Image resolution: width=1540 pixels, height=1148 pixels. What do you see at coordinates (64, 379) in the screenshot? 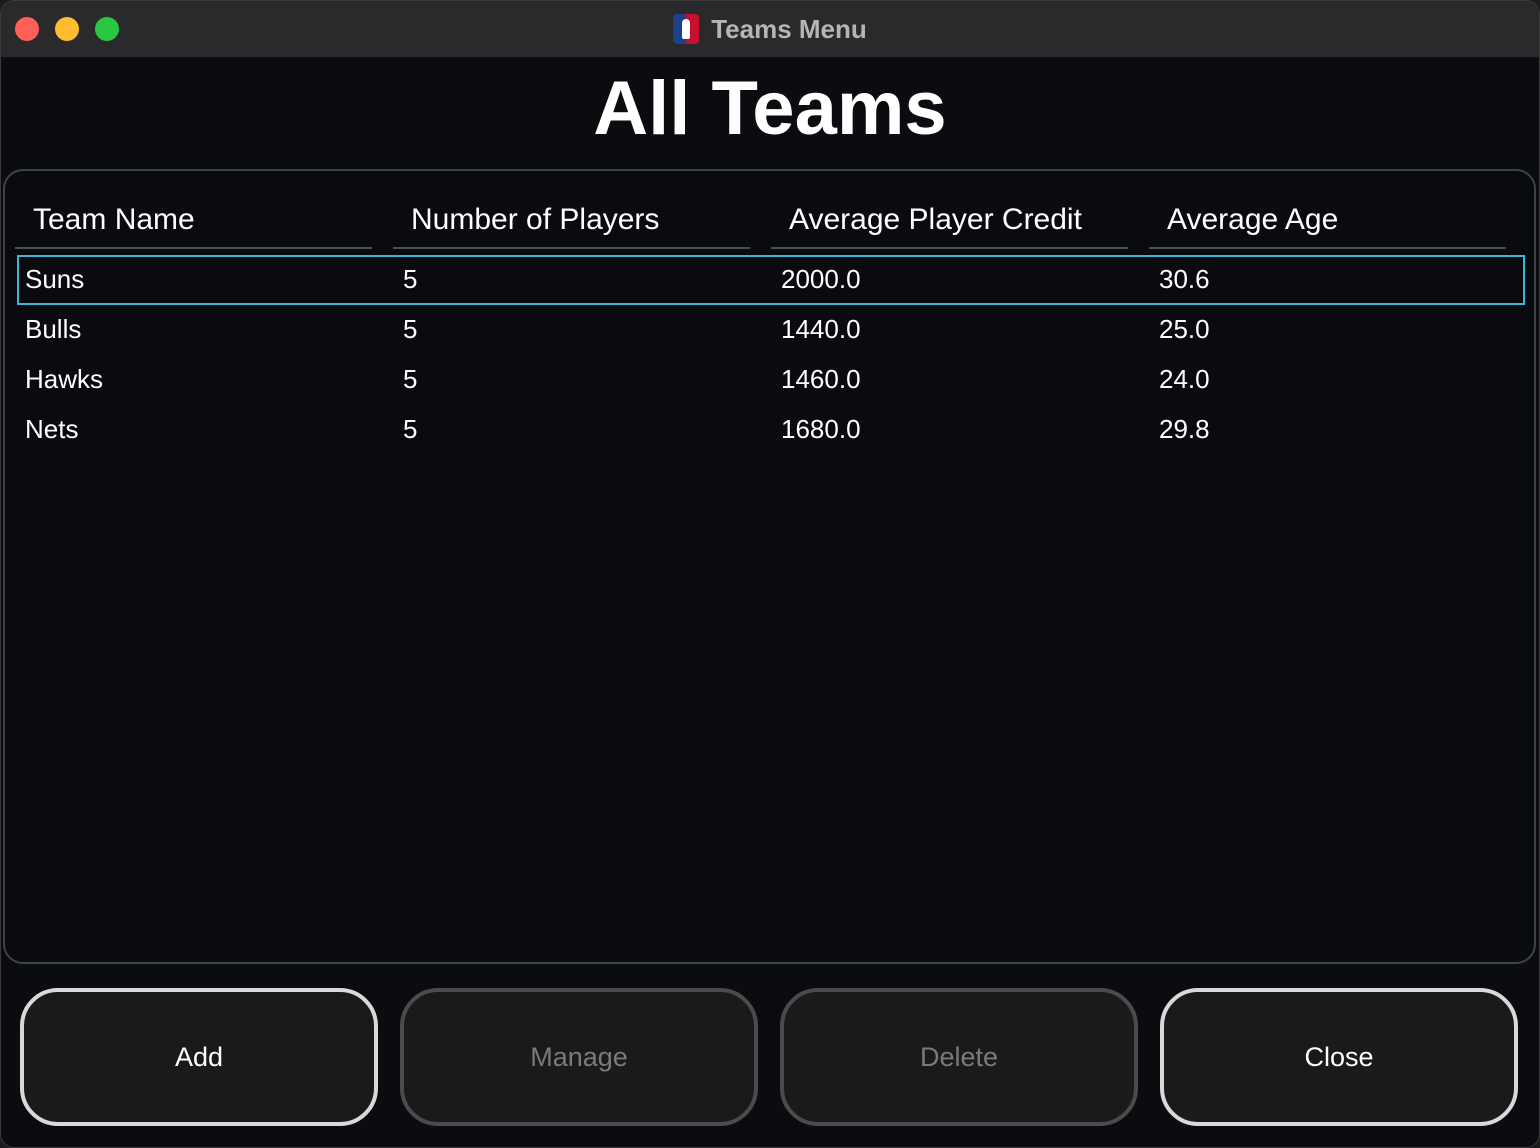
I see `cell-team-name: Hawks` at bounding box center [64, 379].